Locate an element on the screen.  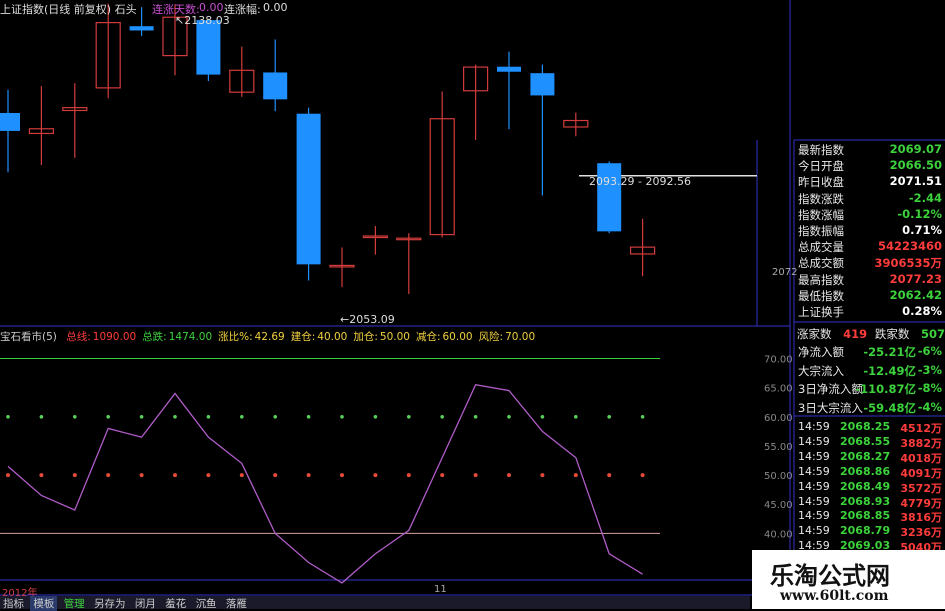
info-row: 指数涨跌 -2.44 is located at coordinates (870, 199).